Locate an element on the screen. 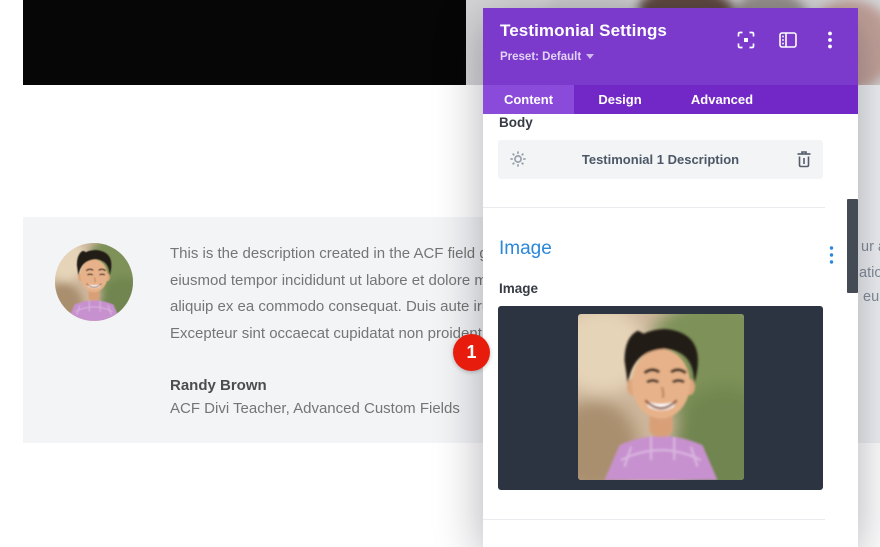 The image size is (880, 547). clipped-text-fragments: ur a atio eu is located at coordinates (869, 273).